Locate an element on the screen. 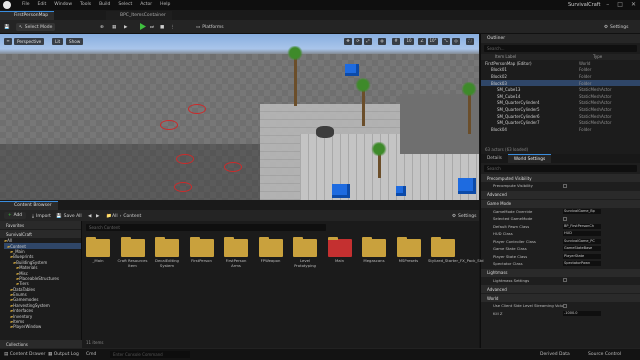  menu-actor: Actor is located at coordinates (146, 4).